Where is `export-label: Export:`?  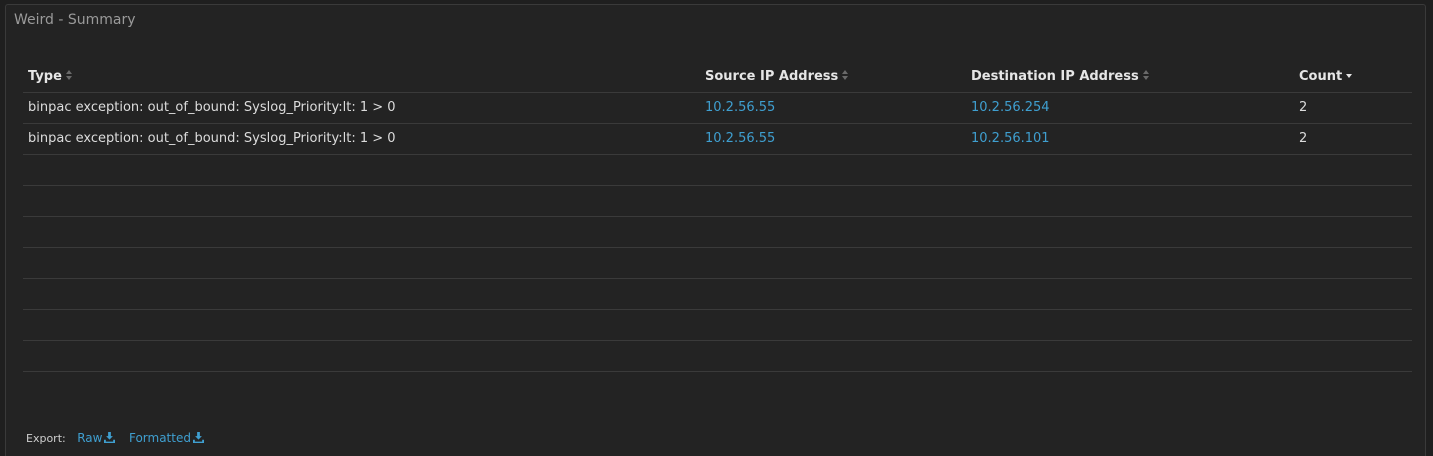
export-label: Export: is located at coordinates (46, 438).